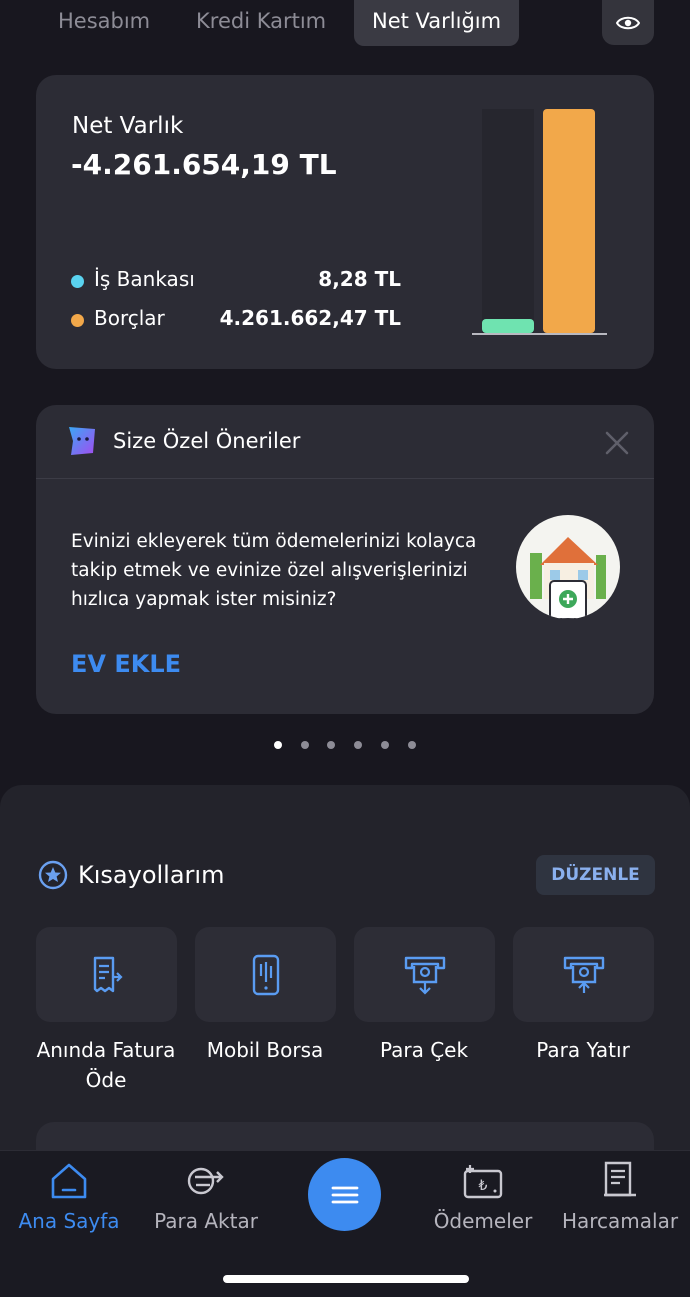 This screenshot has width=690, height=1297. I want to click on legend-value: 8,28 TL, so click(359, 279).